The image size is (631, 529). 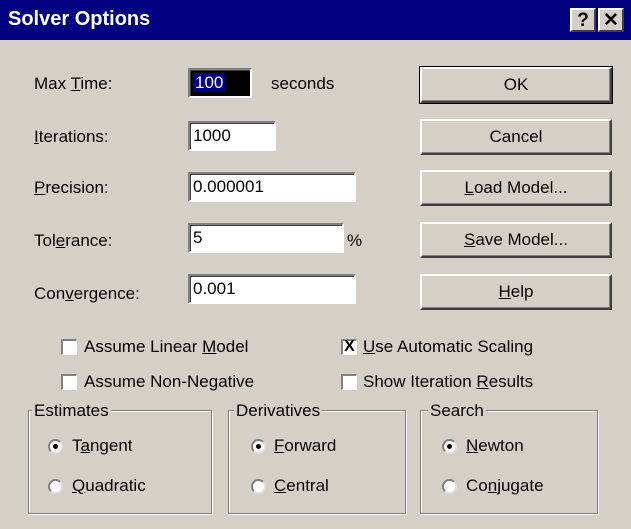 What do you see at coordinates (303, 83) in the screenshot?
I see `seconds-unit: seconds` at bounding box center [303, 83].